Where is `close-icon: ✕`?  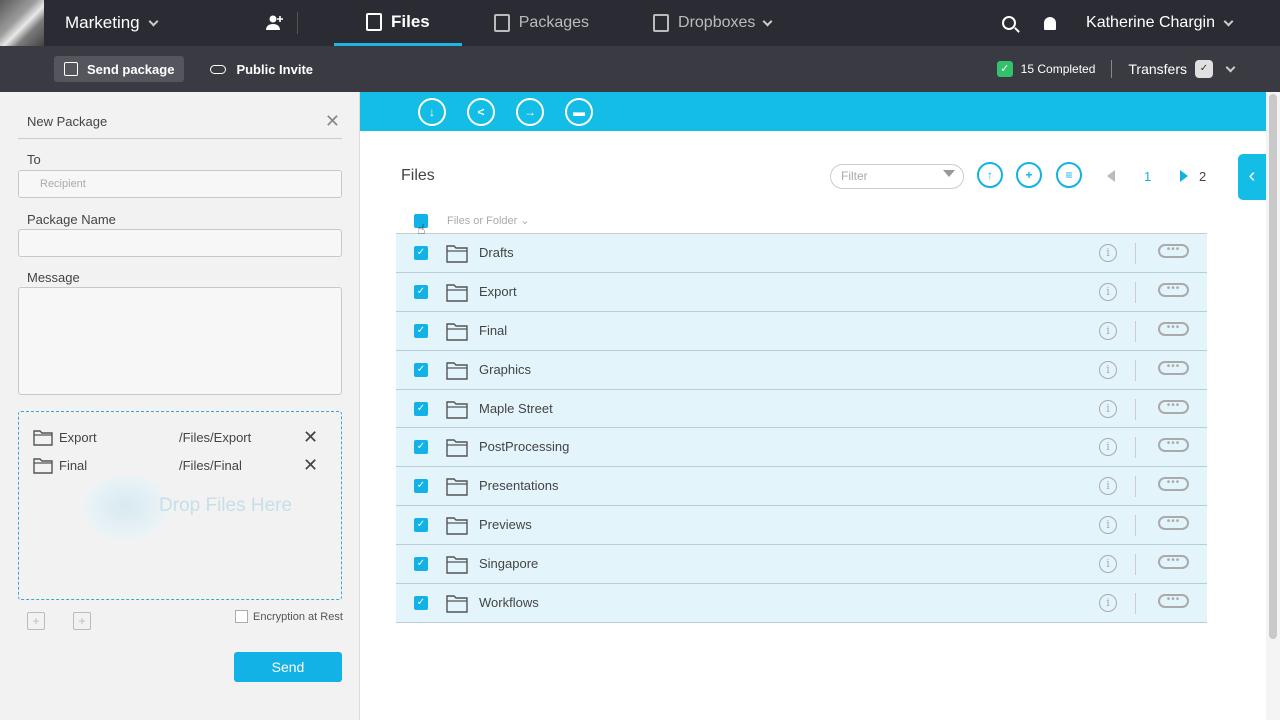
close-icon: ✕ is located at coordinates (332, 121).